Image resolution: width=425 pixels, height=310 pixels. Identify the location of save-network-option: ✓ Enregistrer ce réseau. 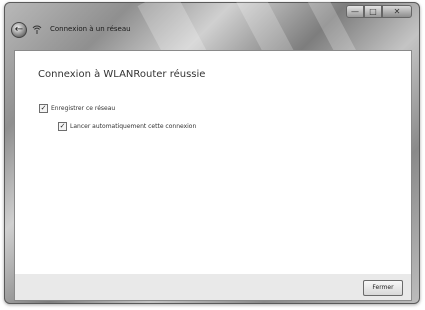
(77, 108).